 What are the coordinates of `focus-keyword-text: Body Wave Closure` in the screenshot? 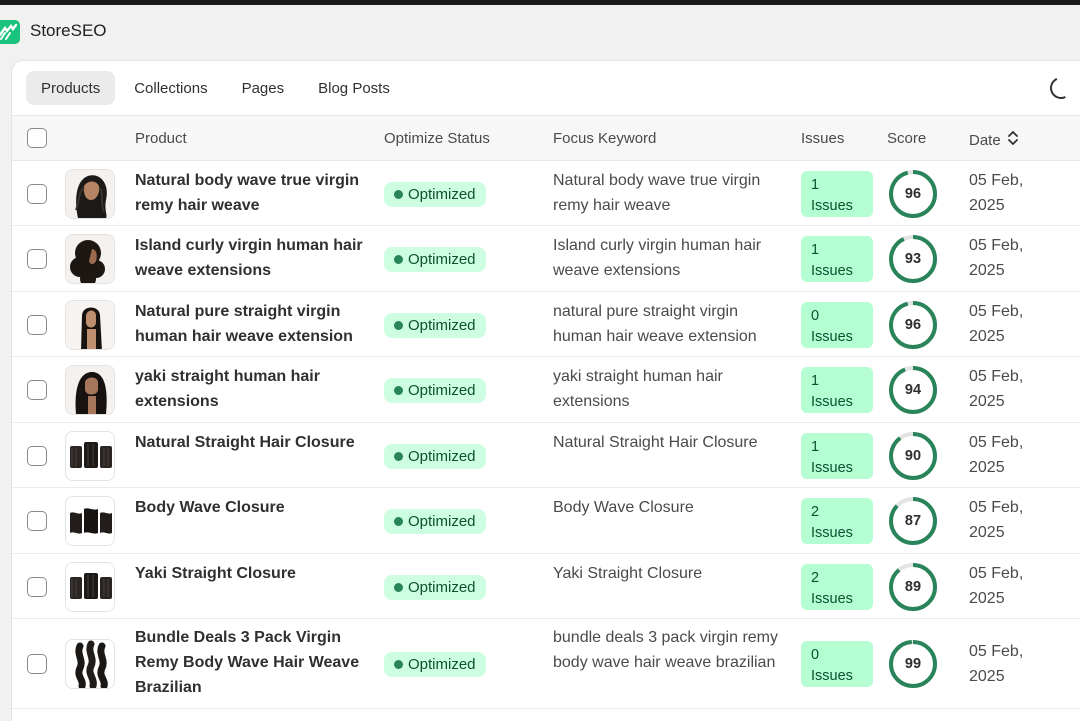 It's located at (623, 507).